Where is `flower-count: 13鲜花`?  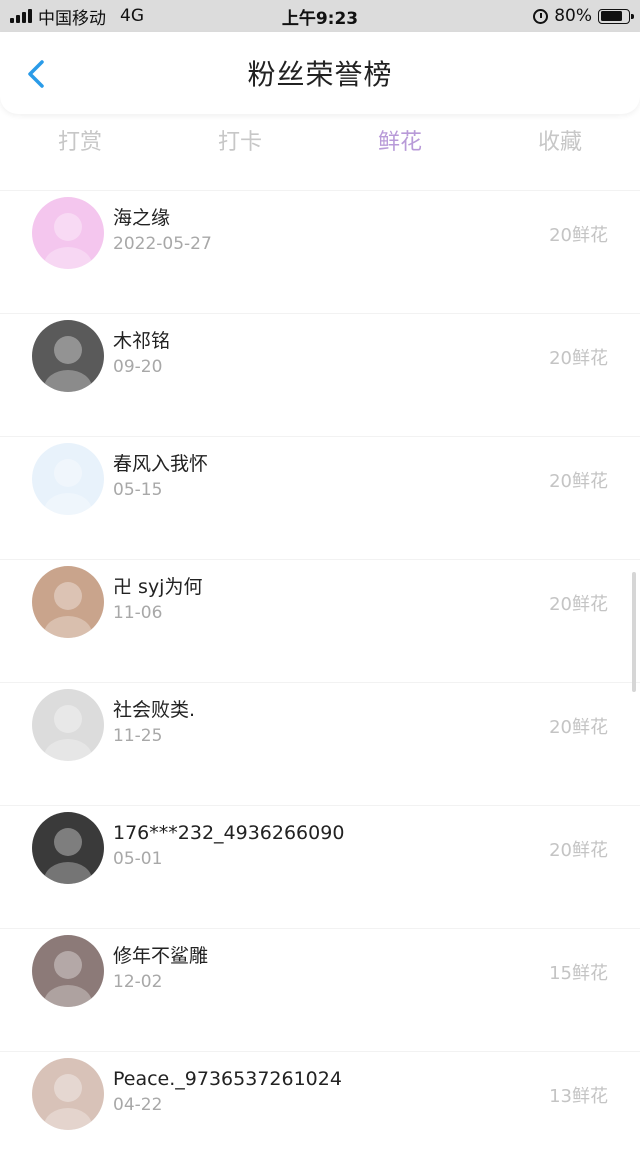
flower-count: 13鲜花 is located at coordinates (578, 1096).